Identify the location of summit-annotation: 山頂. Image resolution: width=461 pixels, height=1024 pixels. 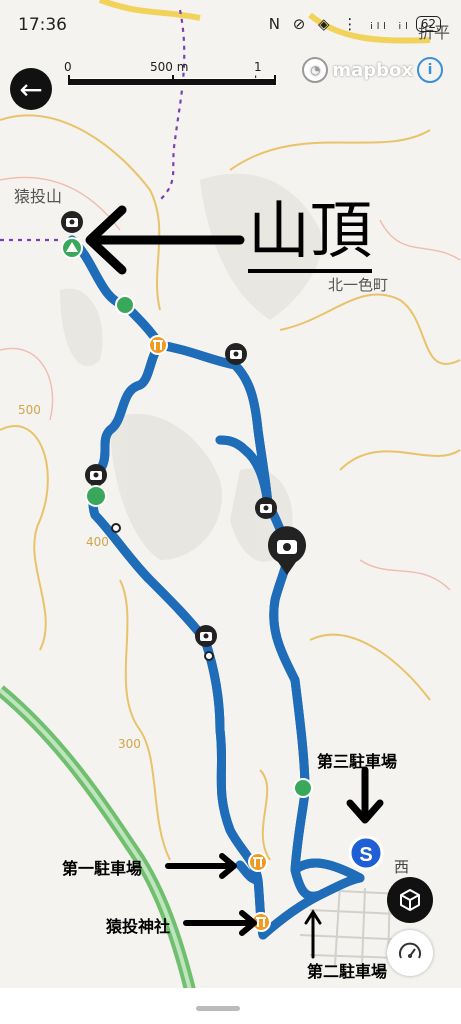
(310, 234).